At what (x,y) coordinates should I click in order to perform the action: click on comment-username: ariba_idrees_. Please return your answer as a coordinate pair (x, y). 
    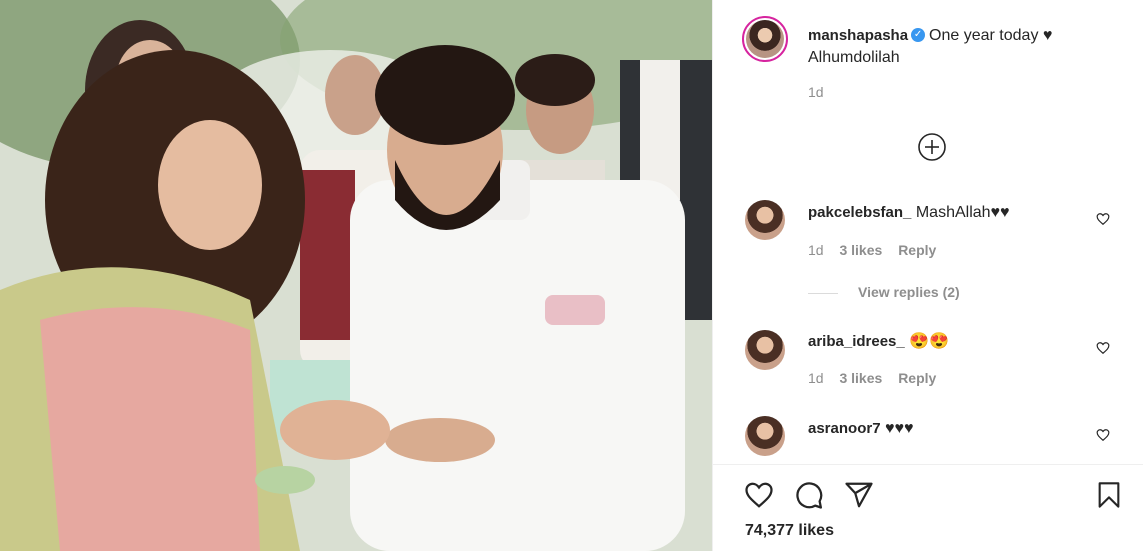
    Looking at the image, I should click on (856, 341).